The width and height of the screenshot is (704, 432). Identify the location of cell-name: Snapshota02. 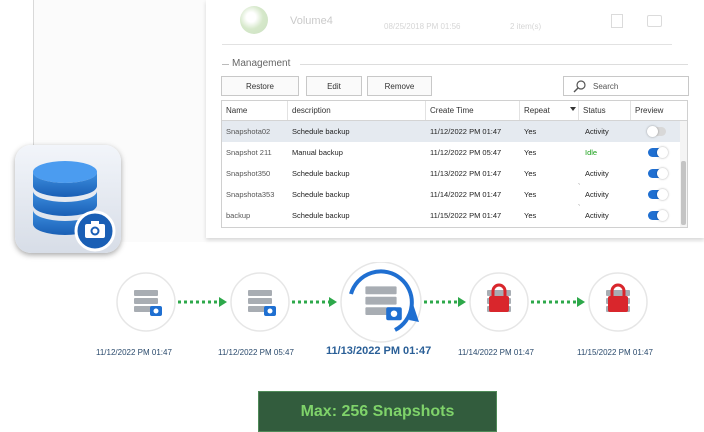
(248, 131).